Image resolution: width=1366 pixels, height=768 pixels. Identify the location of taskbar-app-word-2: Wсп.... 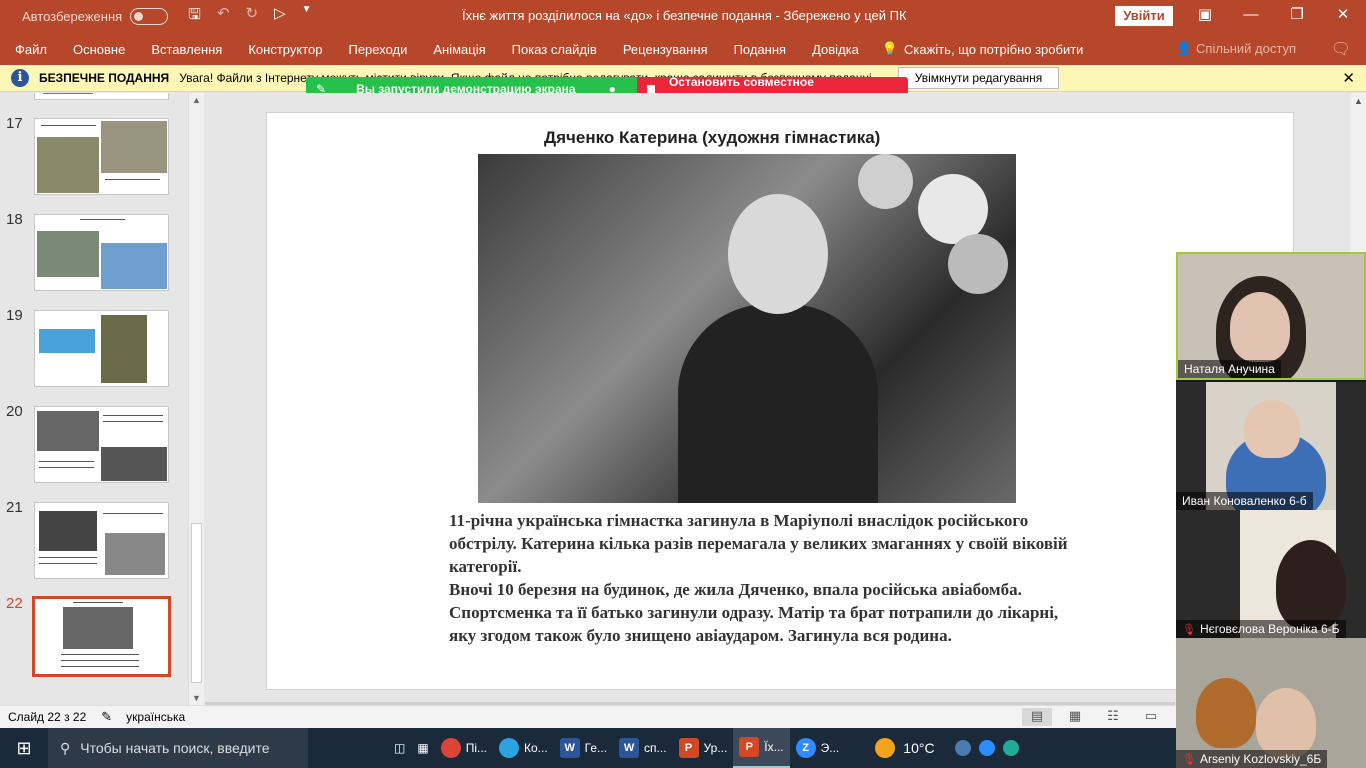
(643, 748).